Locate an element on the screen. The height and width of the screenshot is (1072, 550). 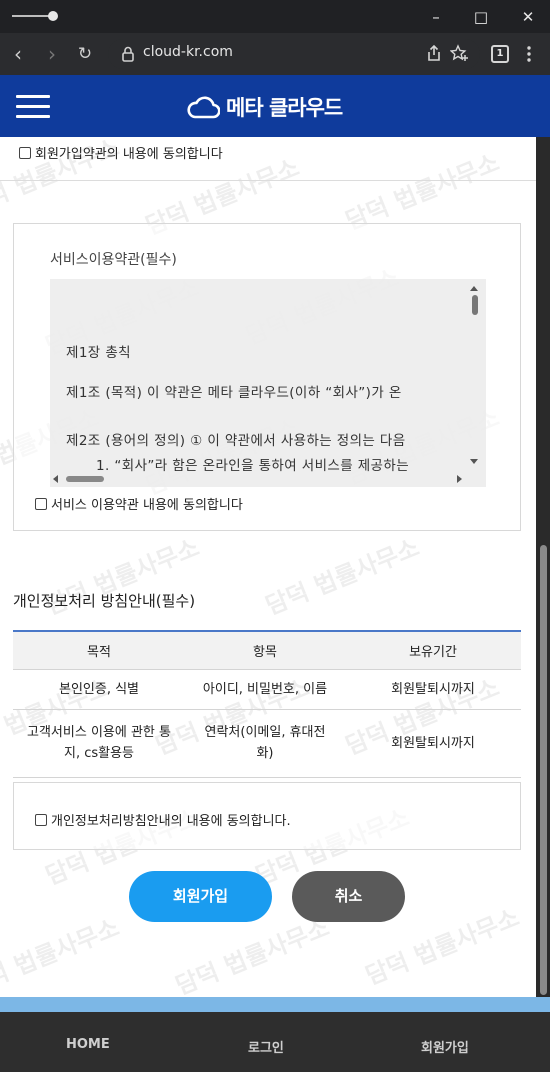
slider-thumb is located at coordinates (53, 16).